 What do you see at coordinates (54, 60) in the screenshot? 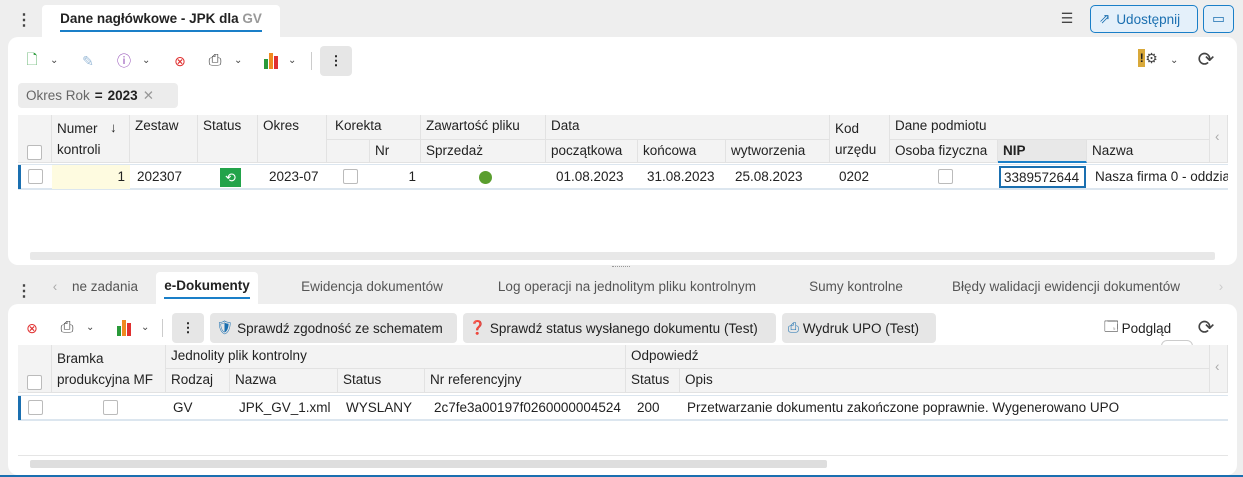
I see `add-dropdown-chevron-icon: ⌄` at bounding box center [54, 60].